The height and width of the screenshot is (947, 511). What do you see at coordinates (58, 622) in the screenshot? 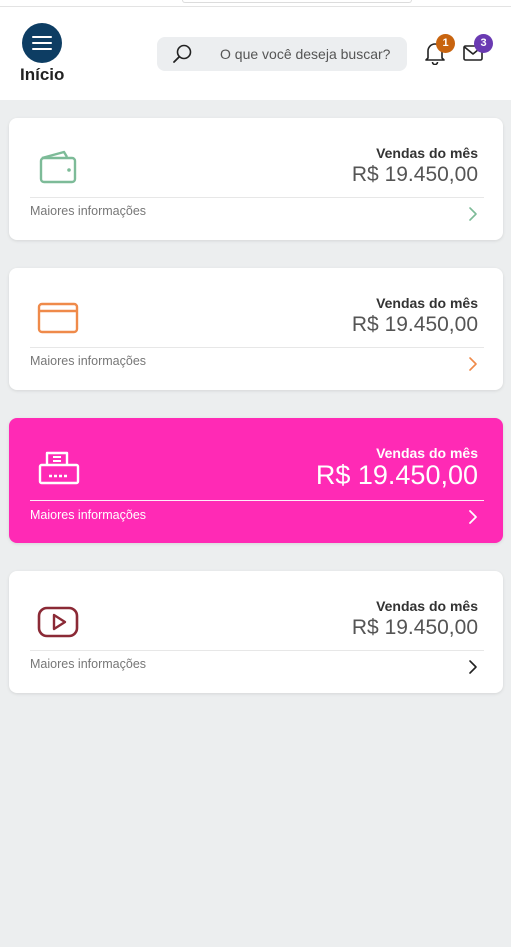
I see `play-video-icon` at bounding box center [58, 622].